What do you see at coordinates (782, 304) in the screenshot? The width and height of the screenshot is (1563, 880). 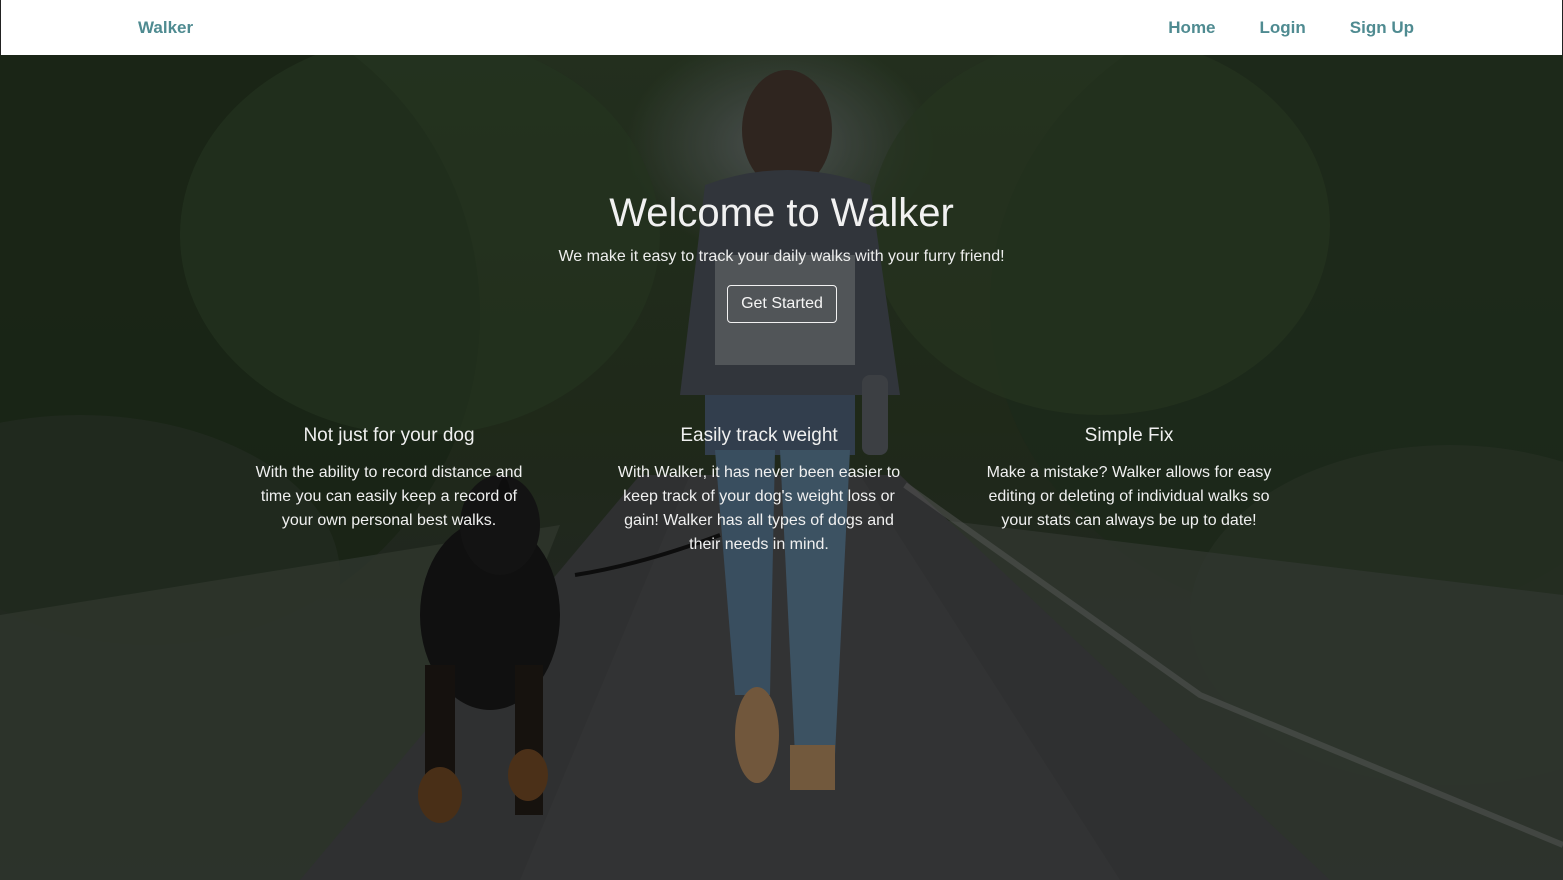 I see `get-started-button: Get Started` at bounding box center [782, 304].